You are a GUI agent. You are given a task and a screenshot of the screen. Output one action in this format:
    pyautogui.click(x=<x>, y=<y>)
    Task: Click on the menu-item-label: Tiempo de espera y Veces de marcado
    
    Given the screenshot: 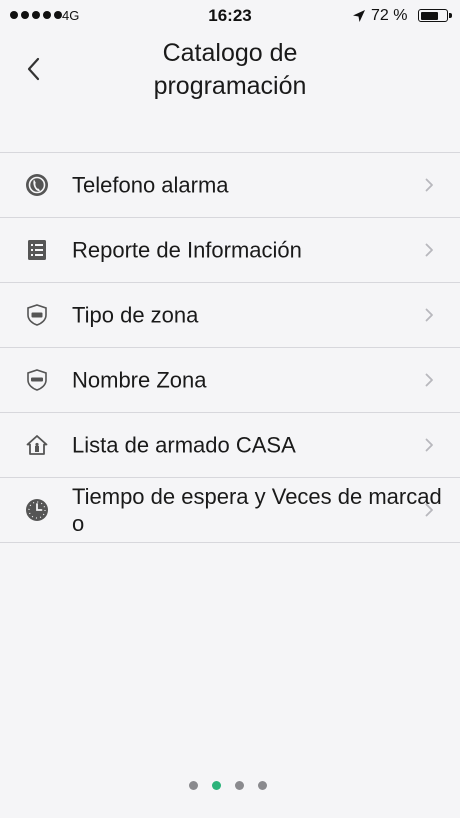 What is the action you would take?
    pyautogui.click(x=257, y=510)
    